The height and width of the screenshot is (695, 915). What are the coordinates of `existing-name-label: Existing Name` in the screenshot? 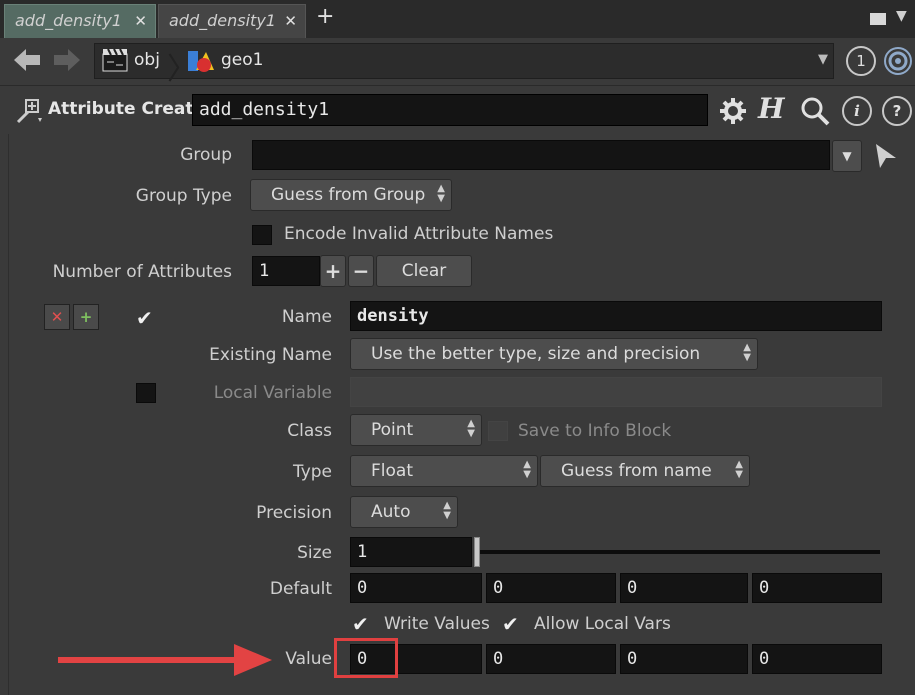 It's located at (270, 355).